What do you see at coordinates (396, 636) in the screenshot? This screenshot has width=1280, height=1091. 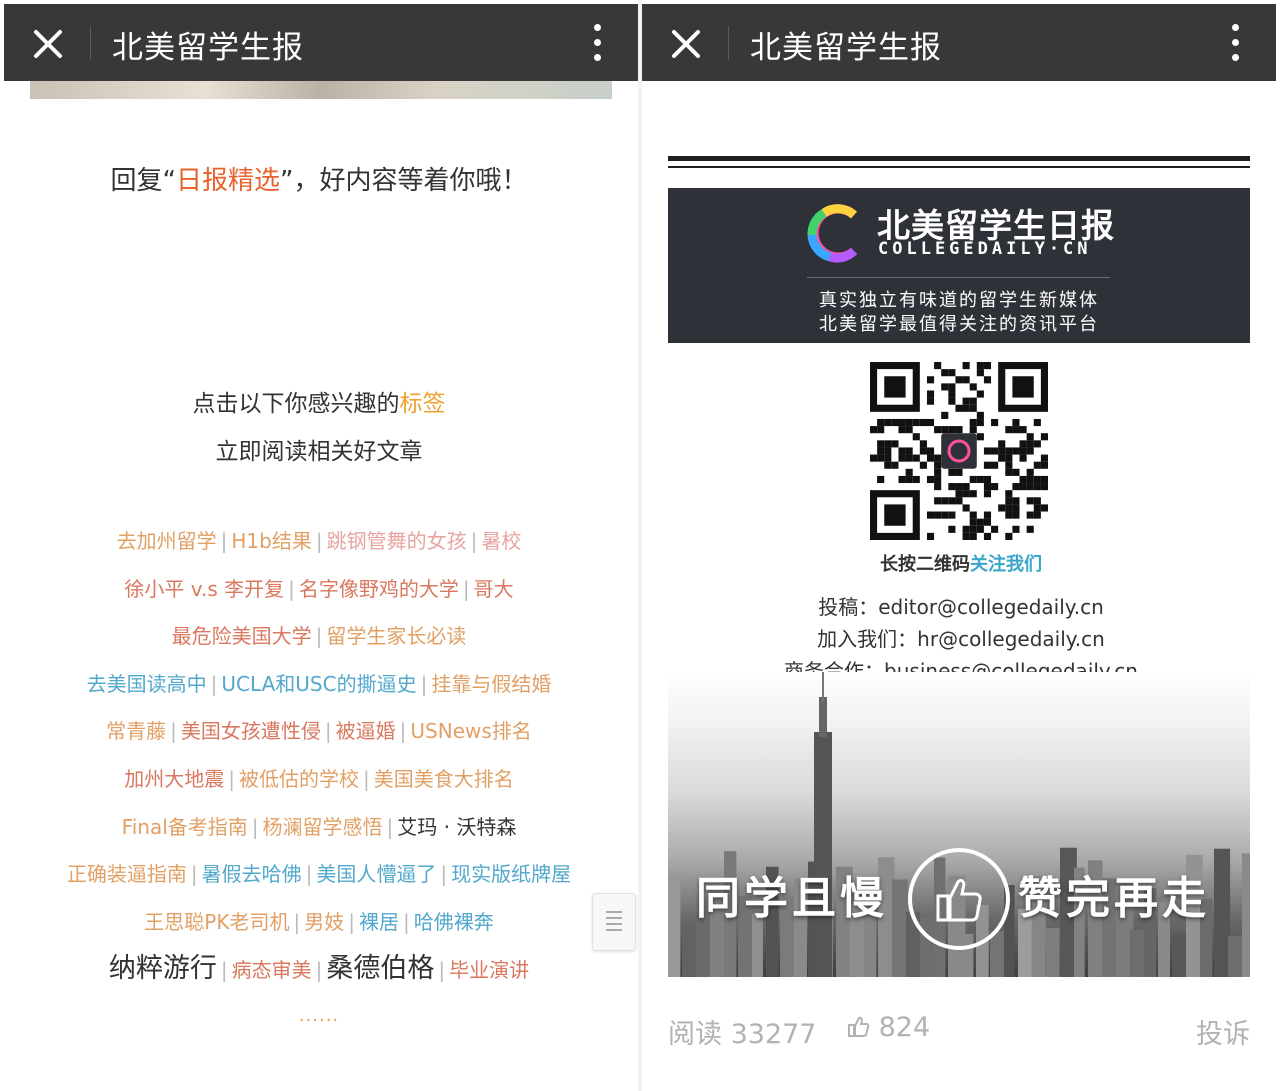 I see `tag-link: 留学生家长必读` at bounding box center [396, 636].